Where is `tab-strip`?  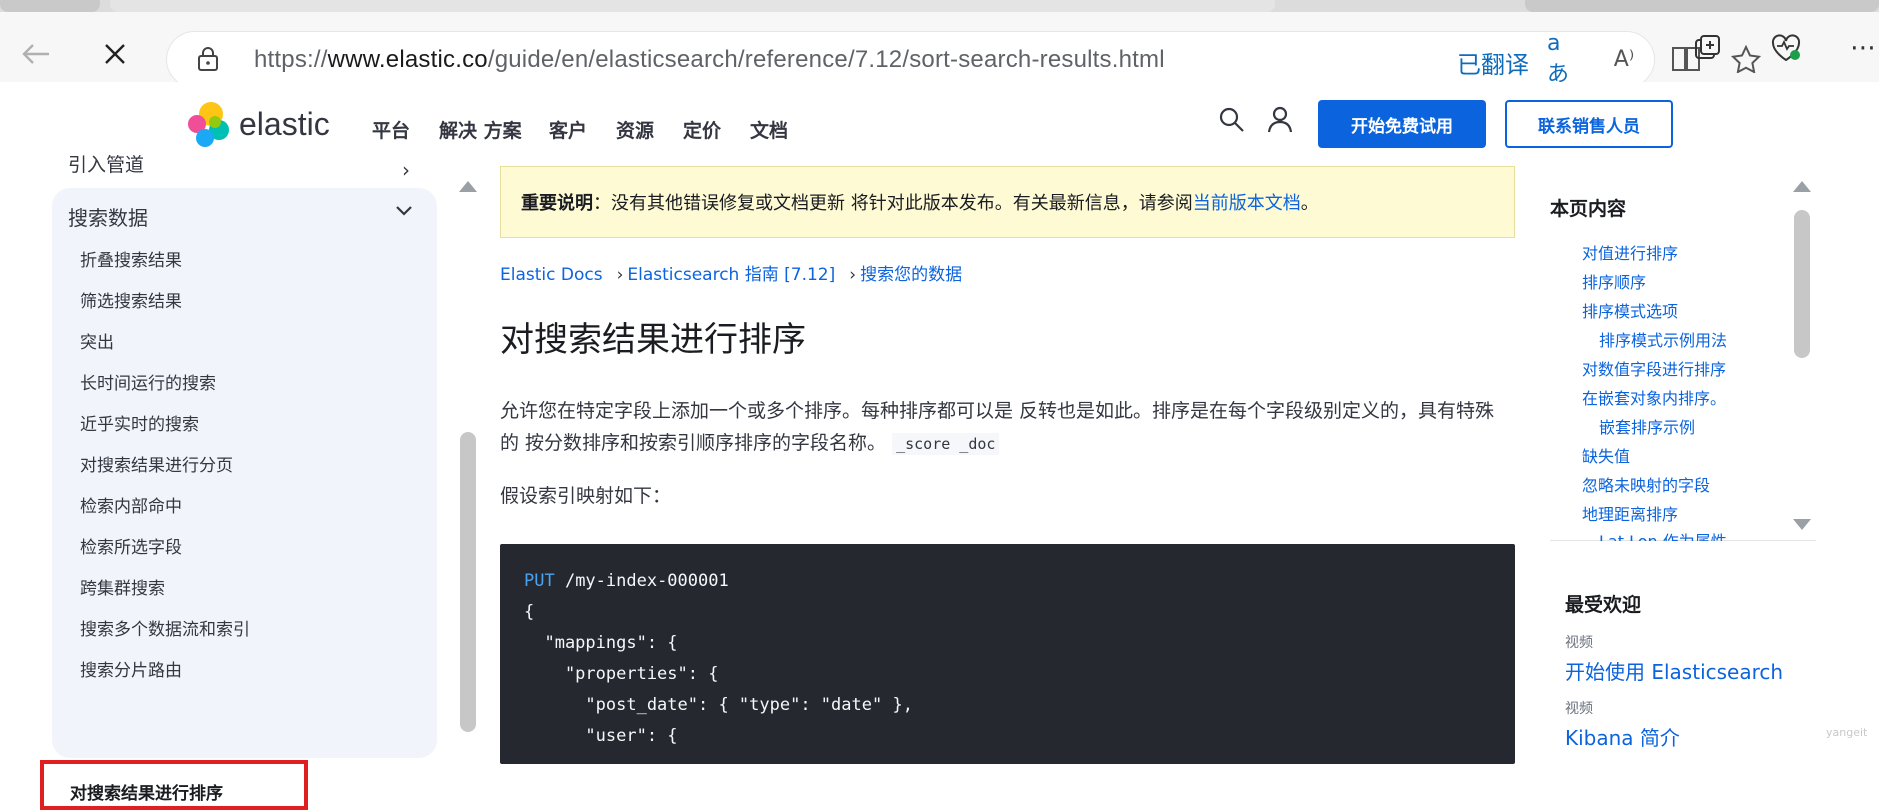
tab-strip is located at coordinates (939, 6).